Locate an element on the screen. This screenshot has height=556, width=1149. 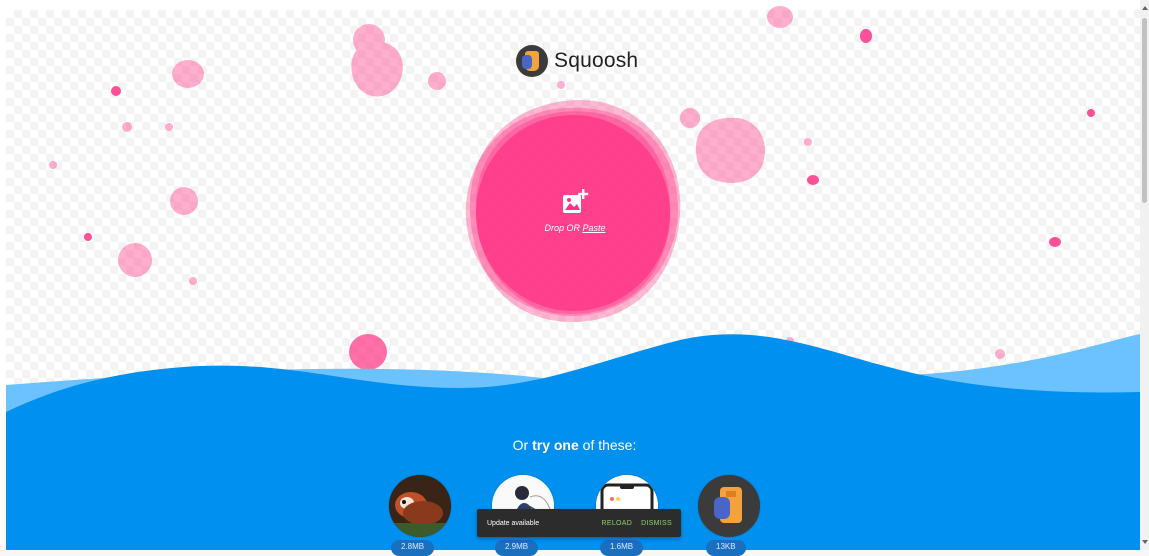
dismiss-button: DISMISS is located at coordinates (656, 523).